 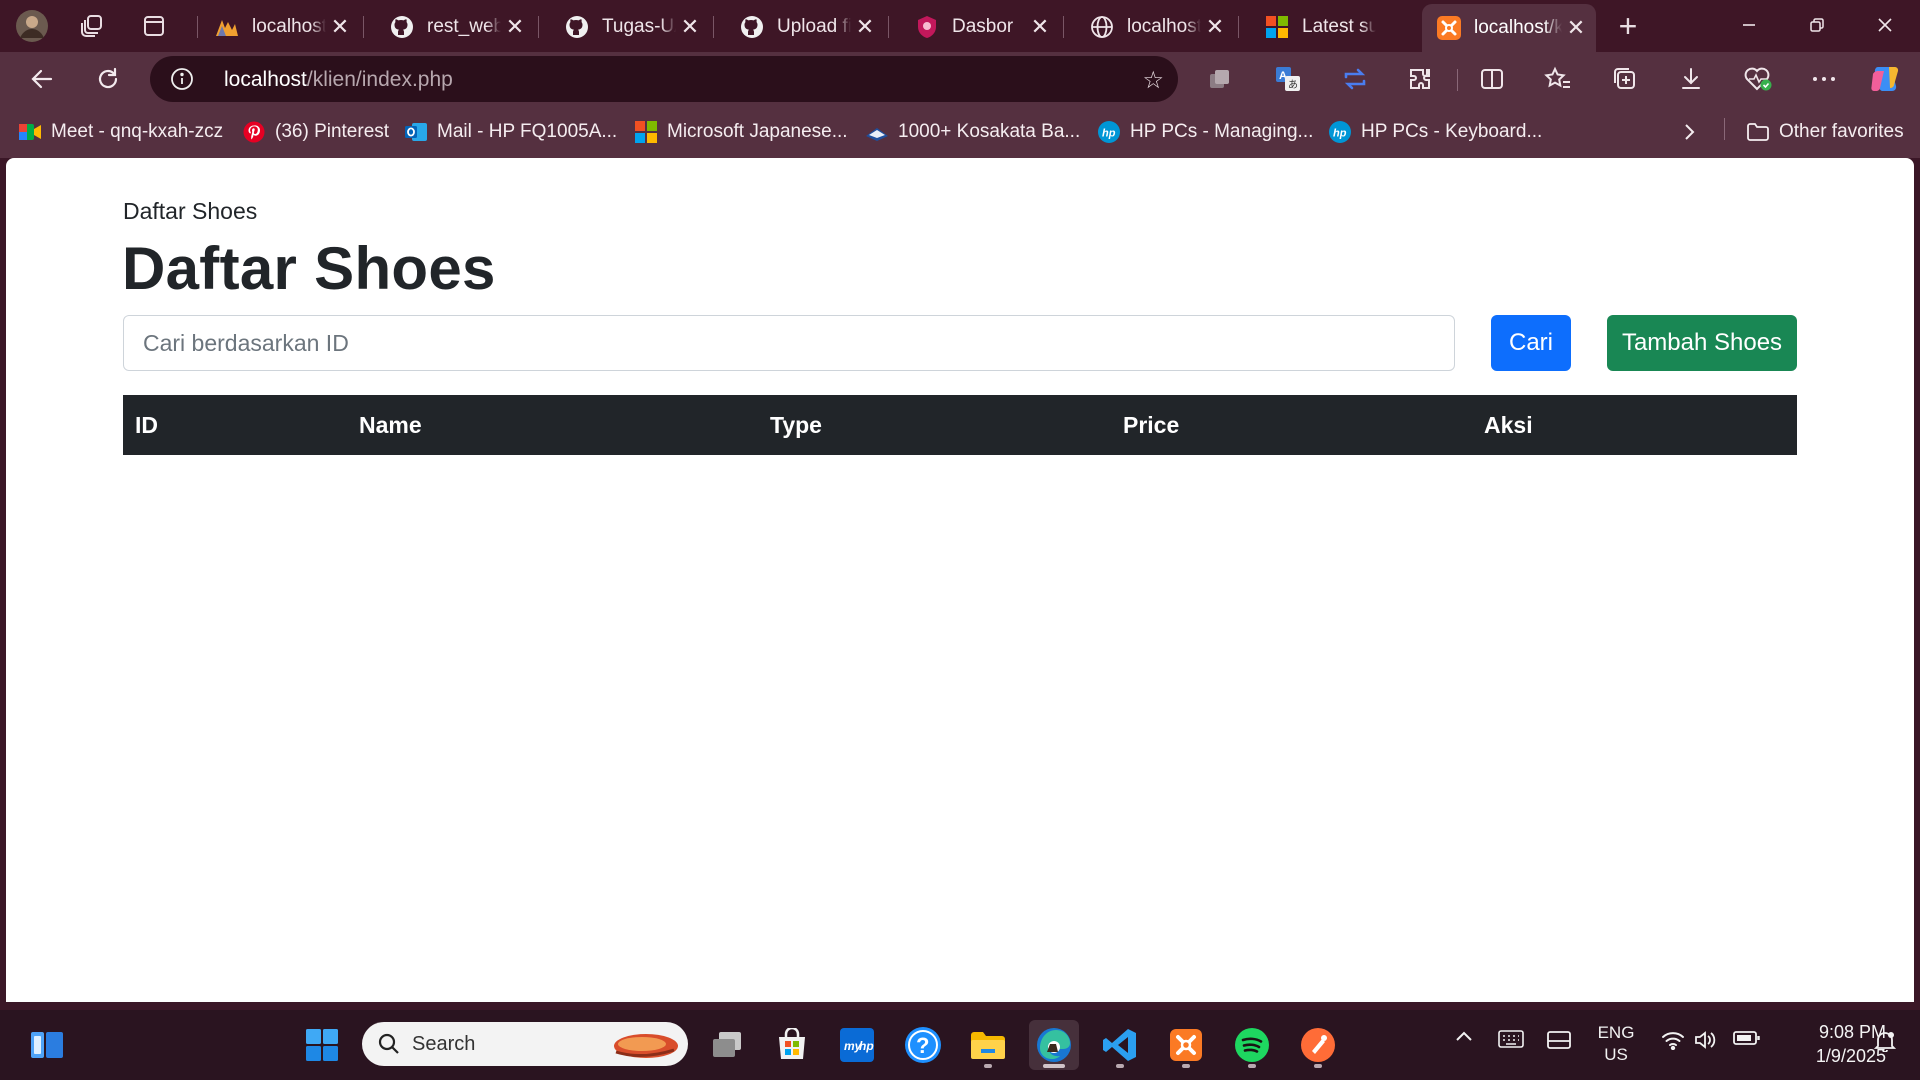 I want to click on add-shoes-button: Tambah Shoes, so click(x=1702, y=343).